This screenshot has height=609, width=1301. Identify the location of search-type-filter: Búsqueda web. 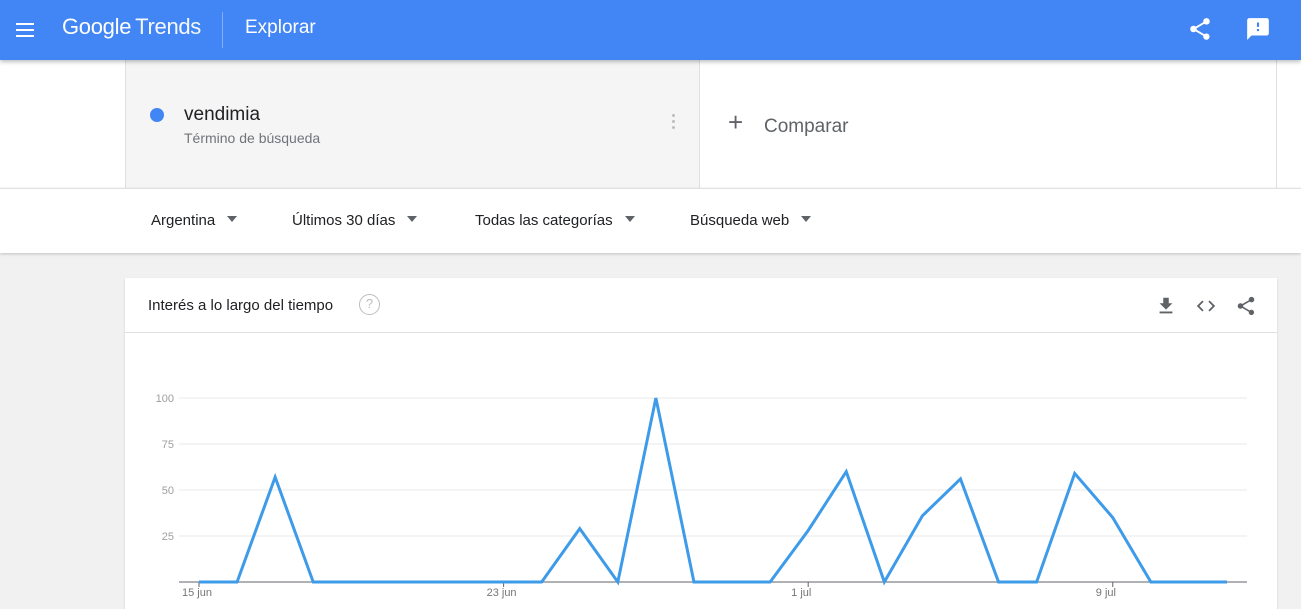
(751, 220).